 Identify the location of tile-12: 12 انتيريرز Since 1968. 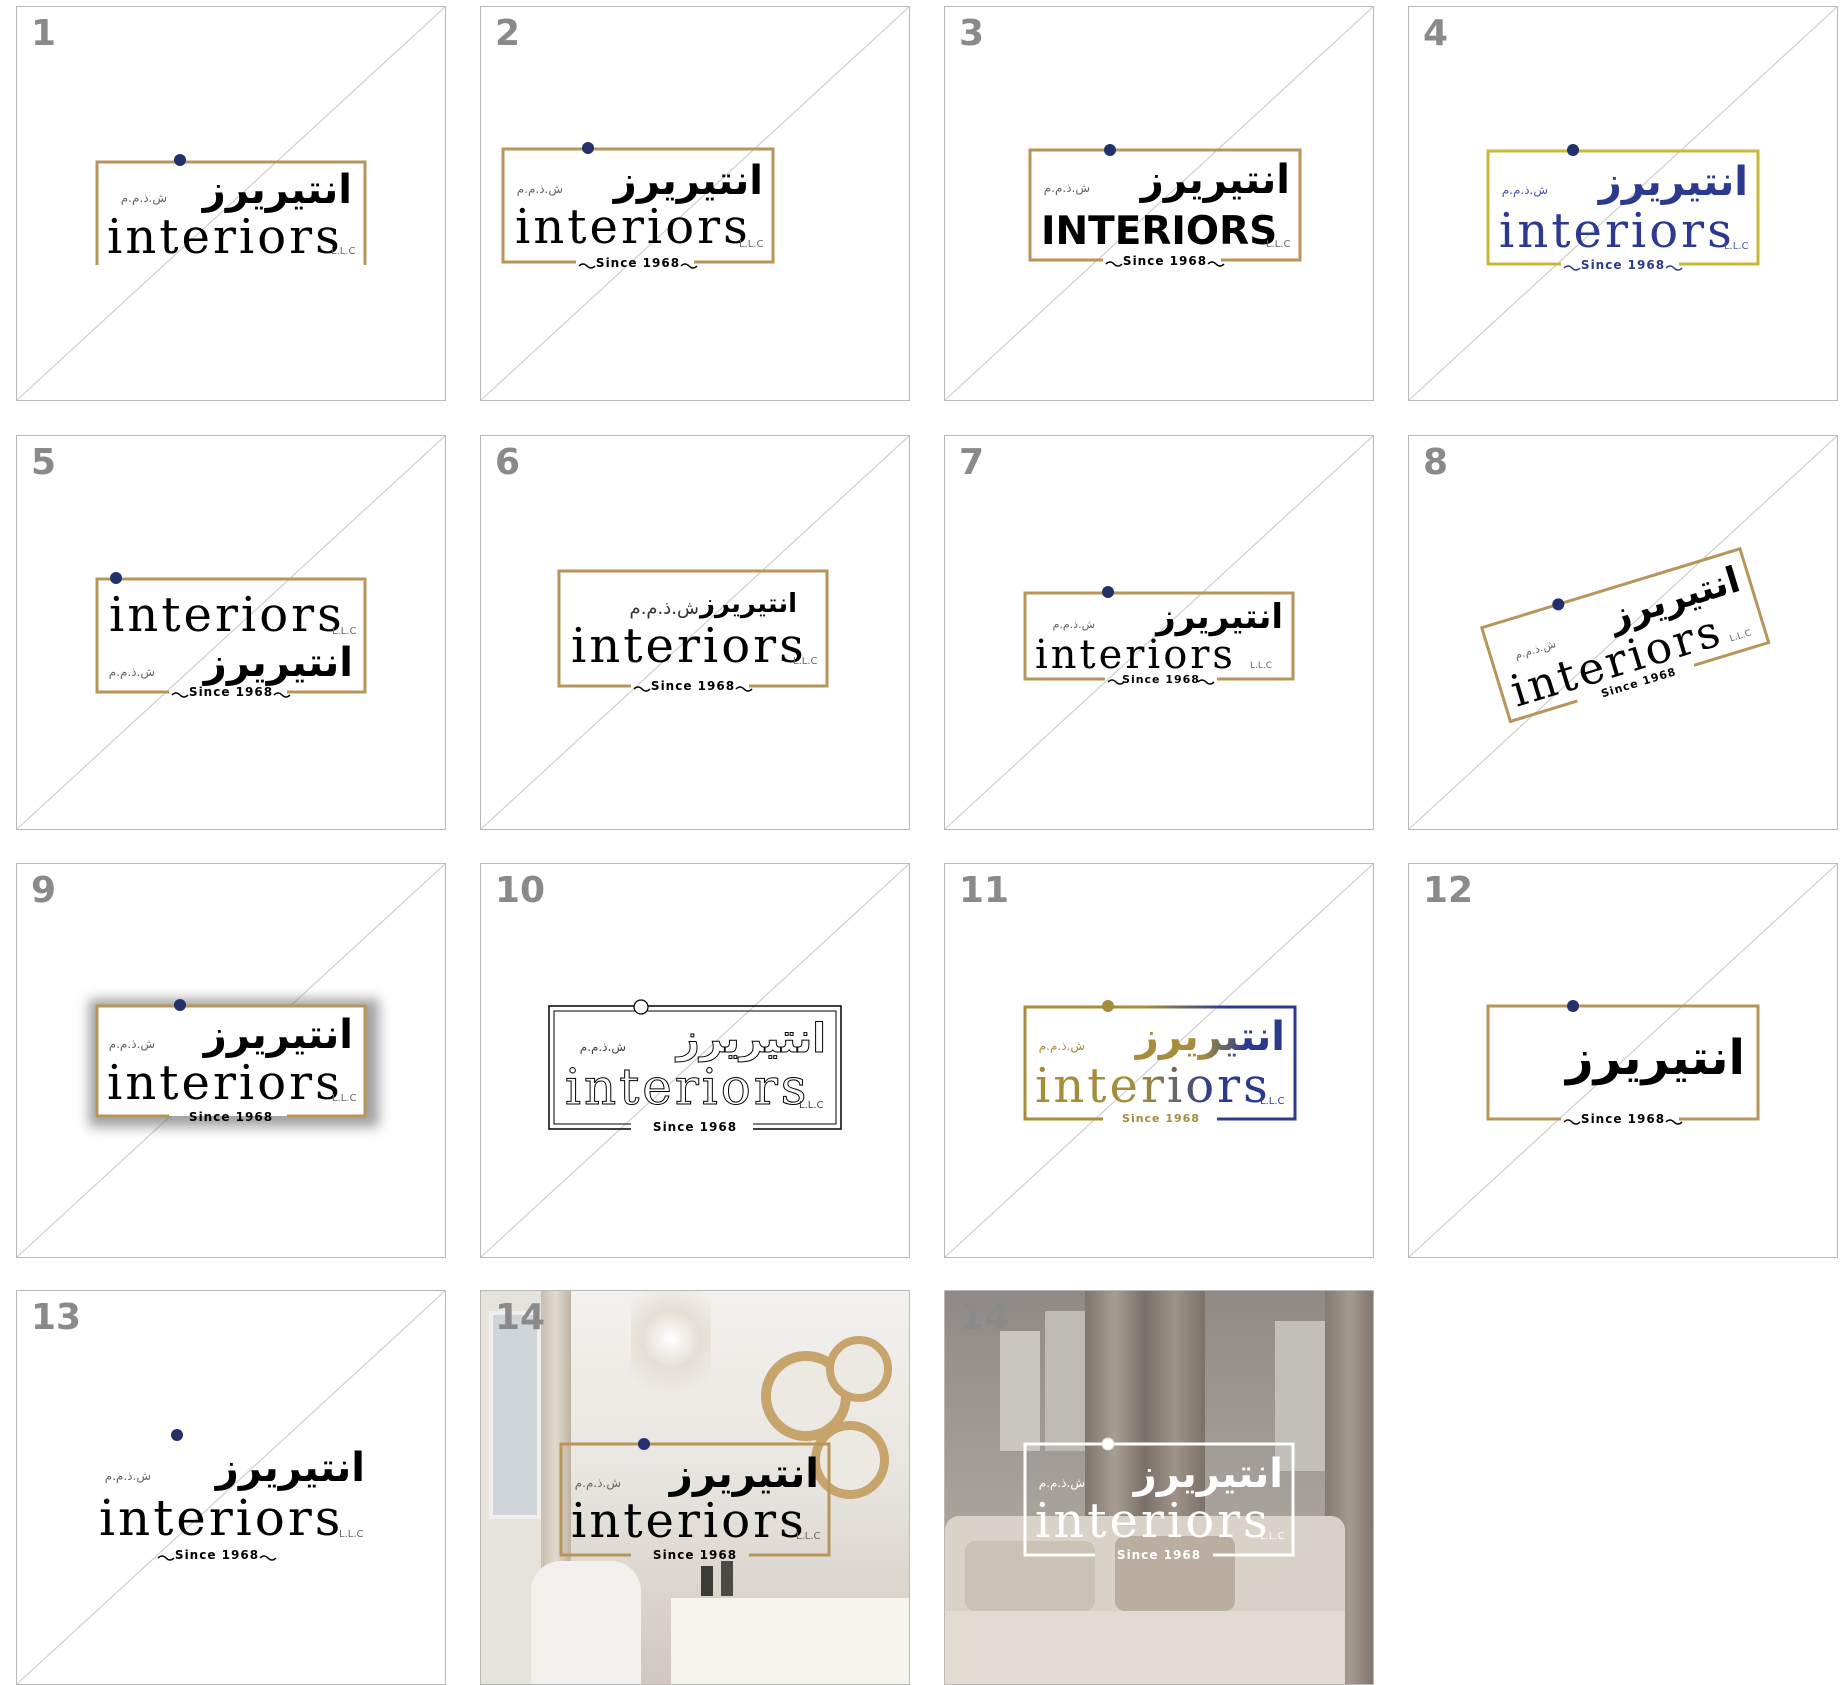
(1623, 1060).